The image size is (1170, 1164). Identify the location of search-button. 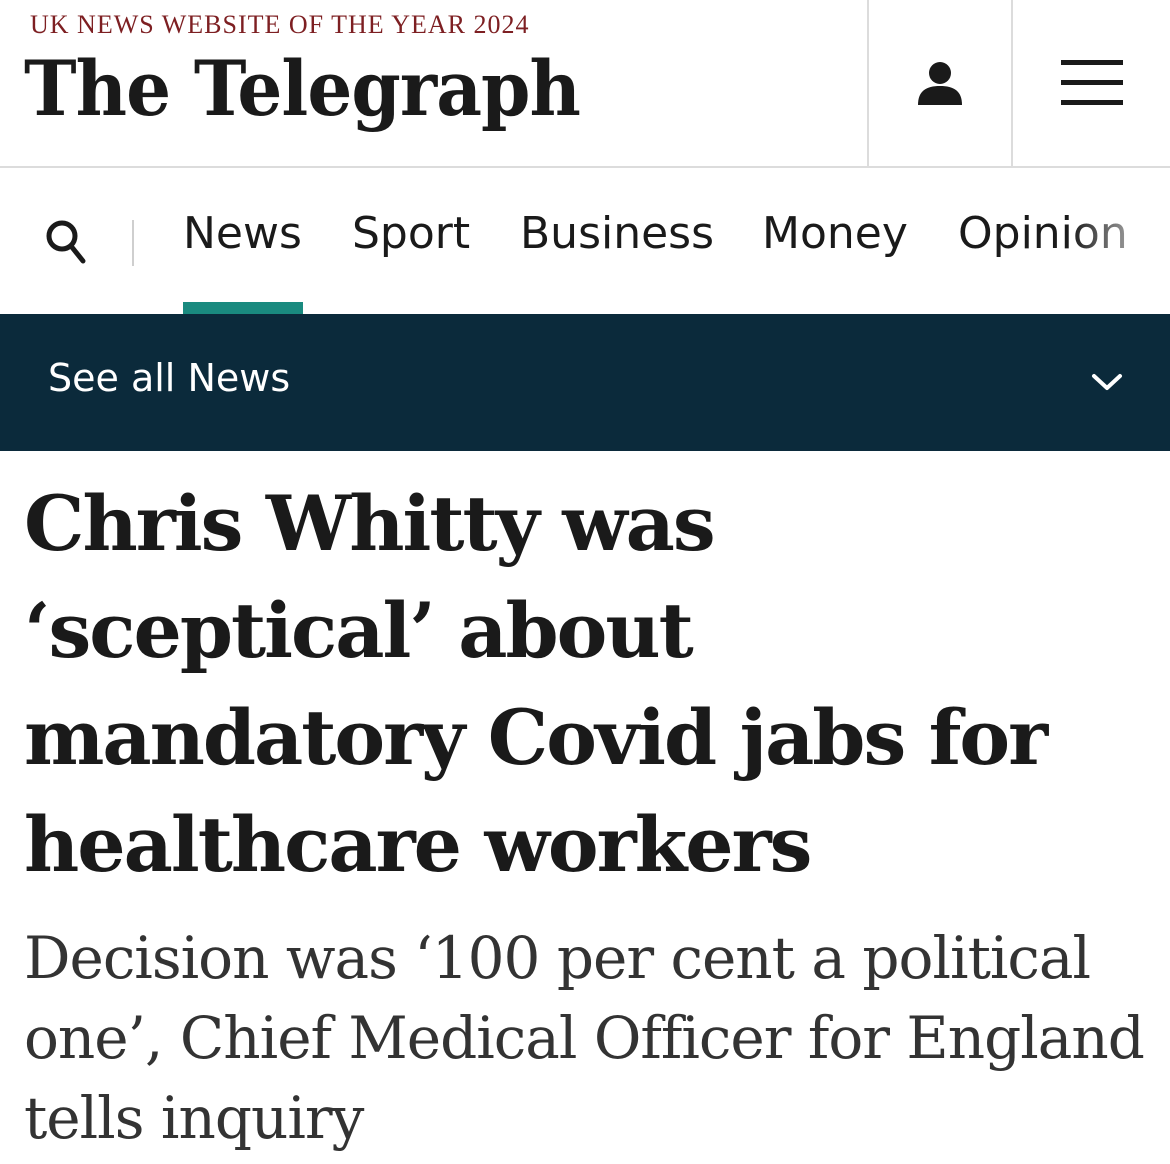
(66, 242).